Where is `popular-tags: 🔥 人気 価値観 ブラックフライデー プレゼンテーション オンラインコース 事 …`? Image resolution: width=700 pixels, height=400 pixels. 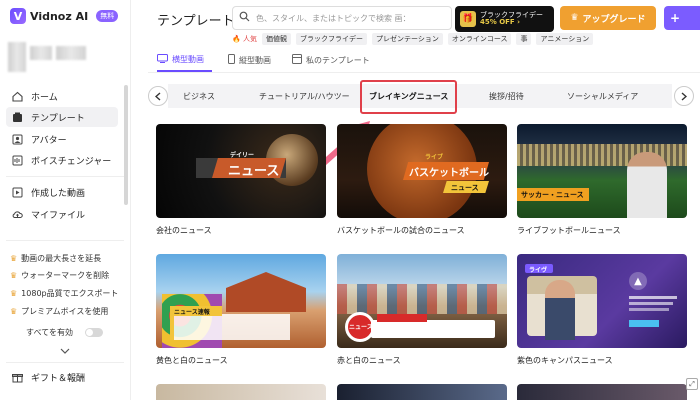
popular-tags: 🔥 人気 価値観 ブラックフライデー プレゼンテーション オンラインコース 事 … is located at coordinates (413, 39).